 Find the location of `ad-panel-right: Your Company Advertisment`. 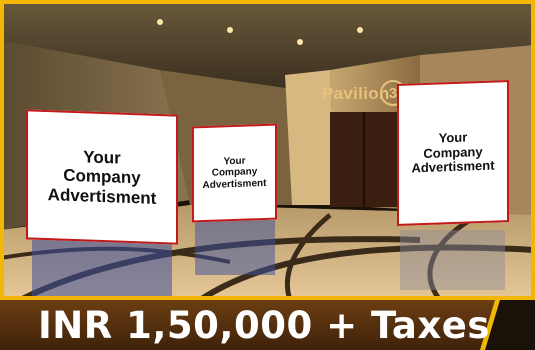

ad-panel-right: Your Company Advertisment is located at coordinates (453, 153).